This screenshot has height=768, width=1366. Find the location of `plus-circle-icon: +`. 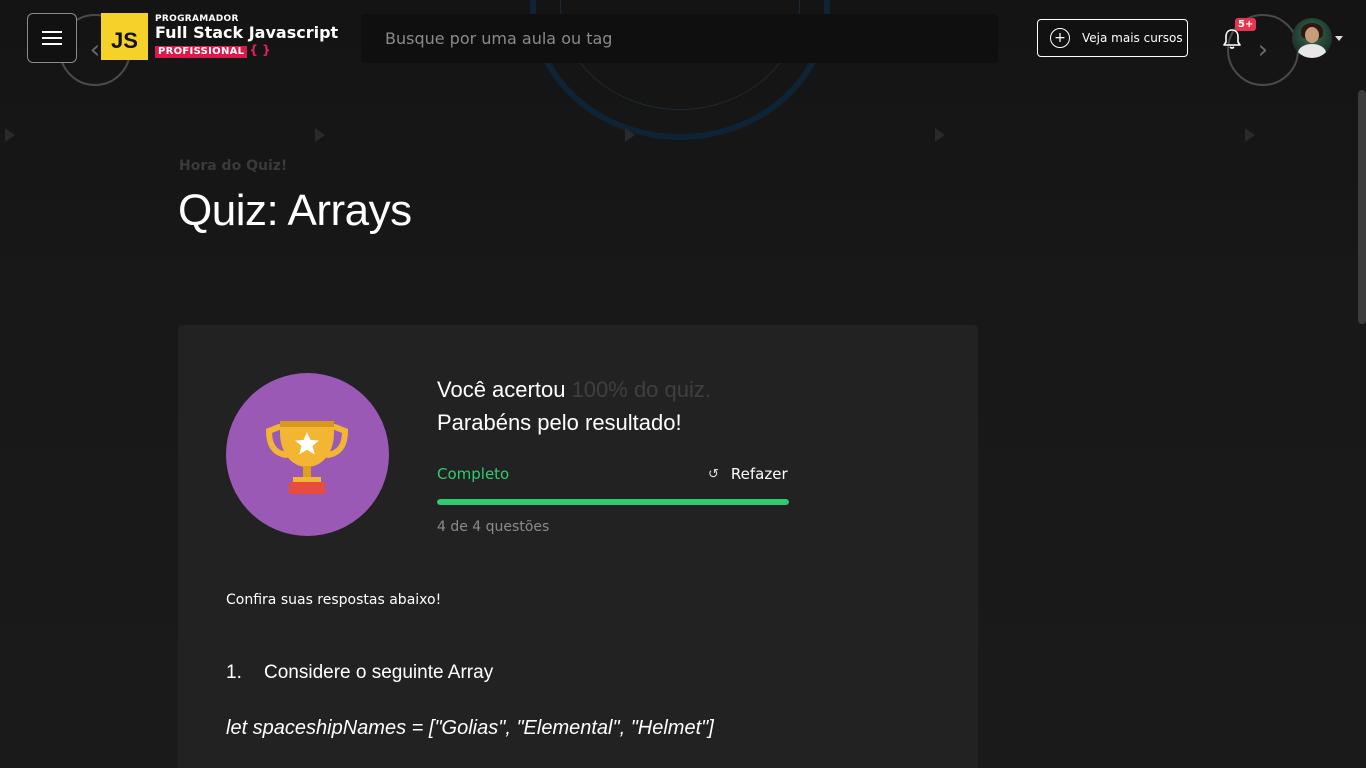

plus-circle-icon: + is located at coordinates (1060, 38).